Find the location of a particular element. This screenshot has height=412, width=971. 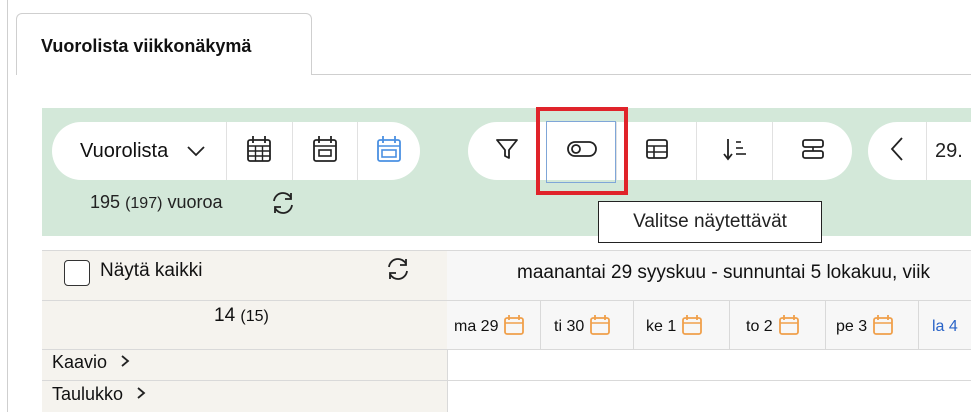

sort-button is located at coordinates (734, 151).